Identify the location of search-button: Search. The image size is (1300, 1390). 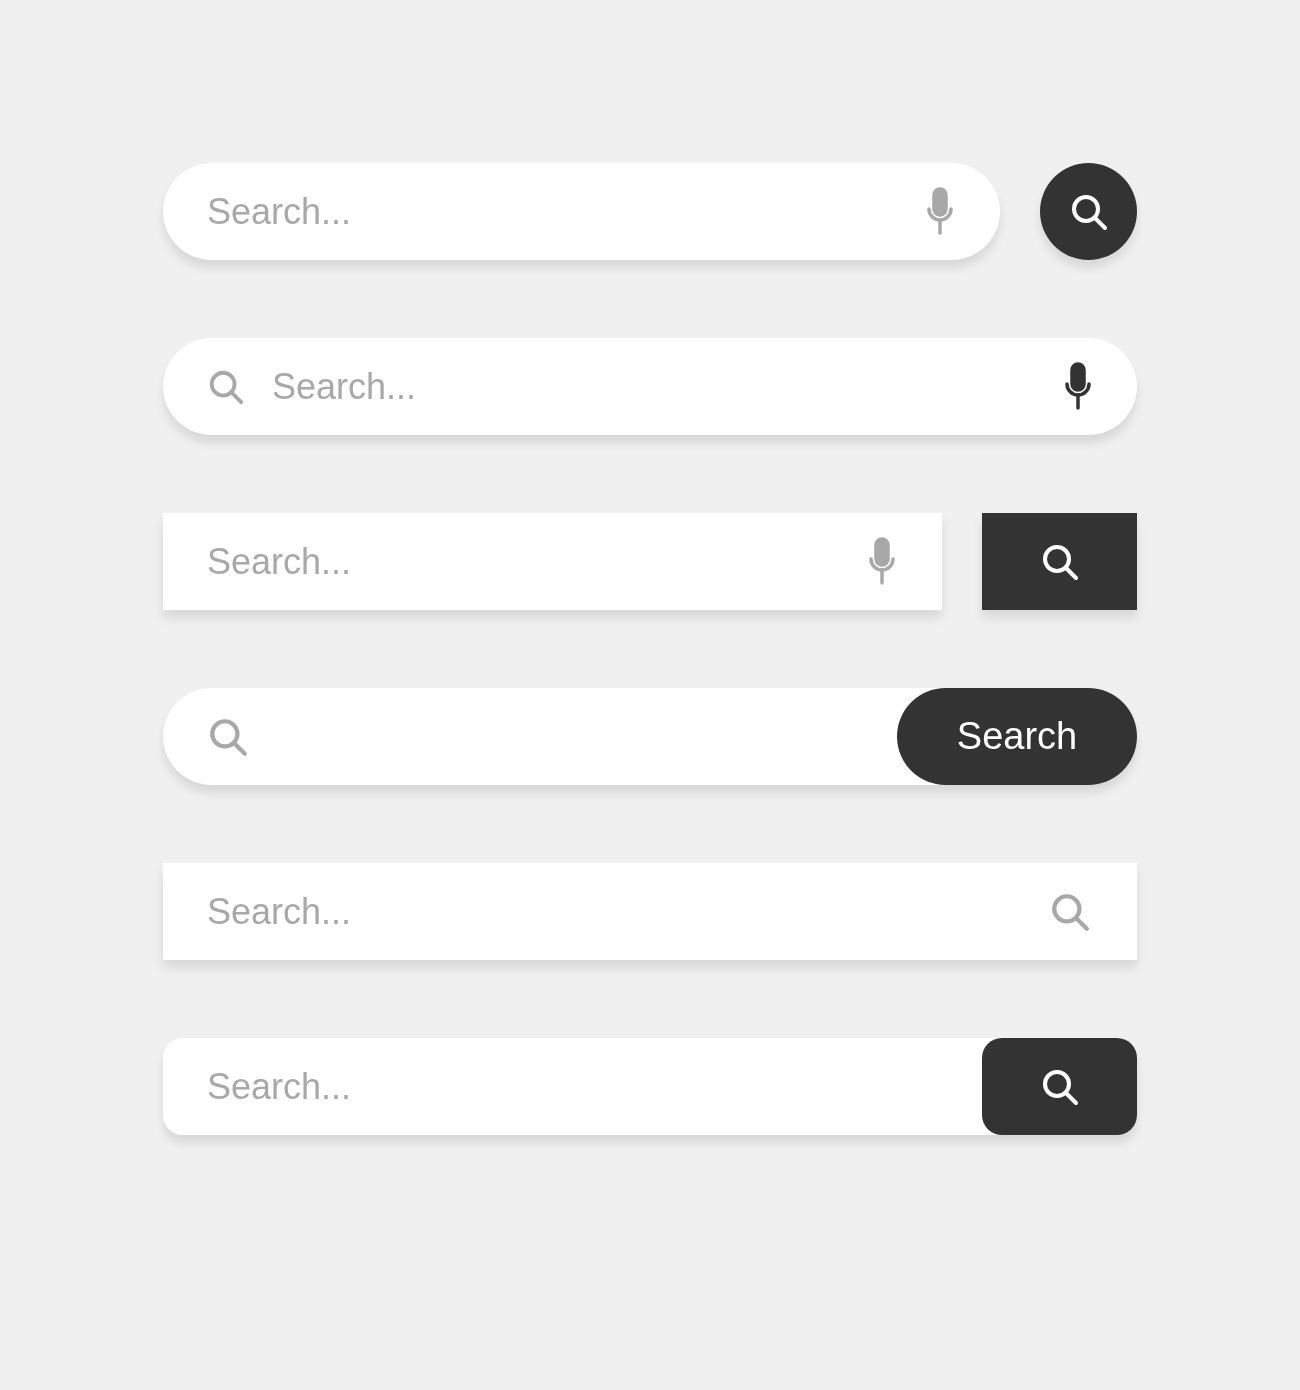
(1017, 736).